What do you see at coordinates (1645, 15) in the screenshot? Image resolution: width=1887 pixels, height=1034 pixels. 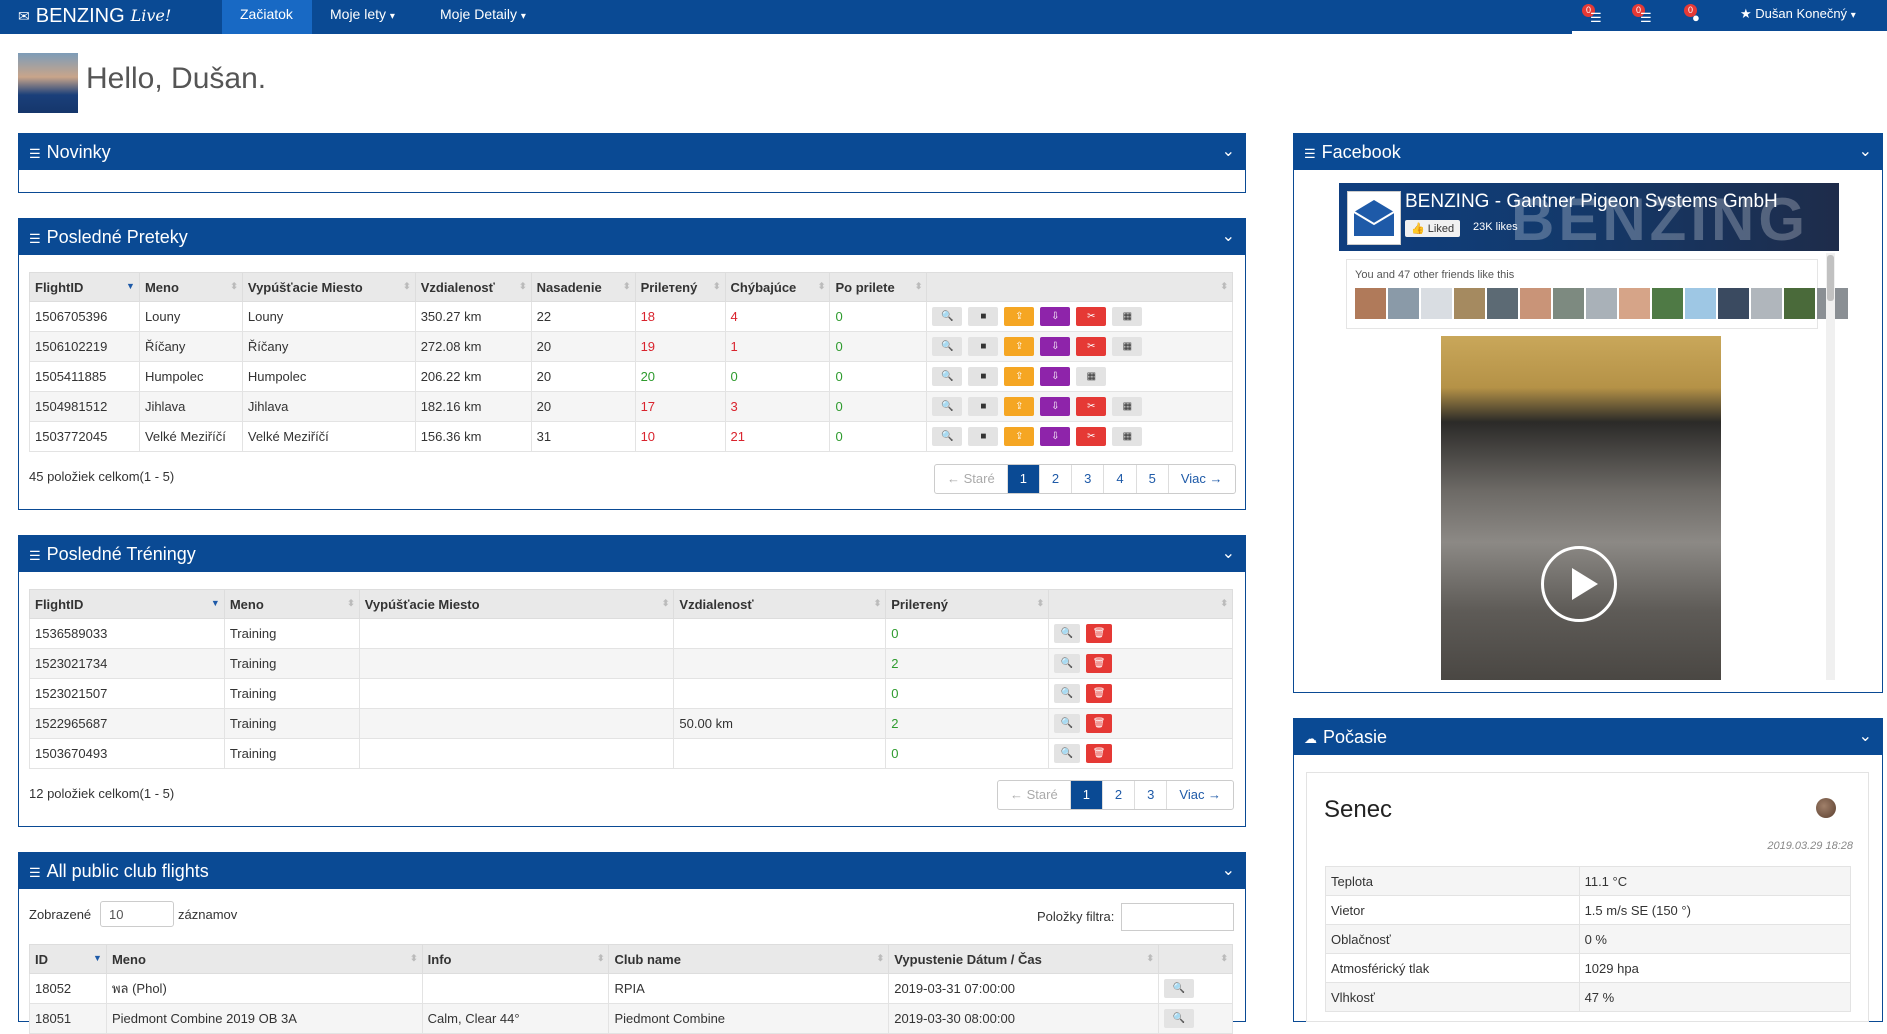 I see `notification-tasks: 0 ☰` at bounding box center [1645, 15].